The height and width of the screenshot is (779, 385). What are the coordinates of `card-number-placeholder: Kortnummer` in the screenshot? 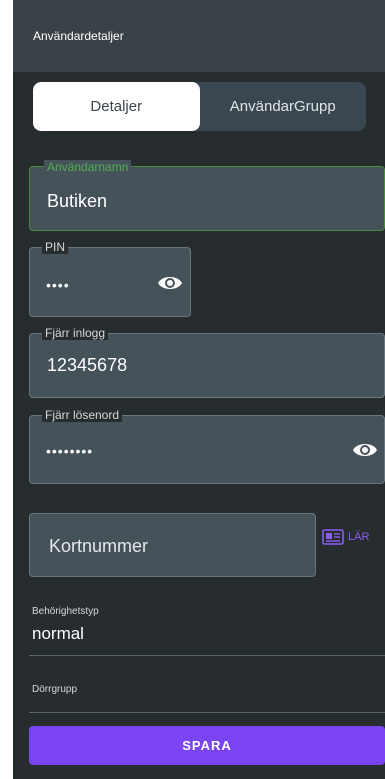 It's located at (99, 546).